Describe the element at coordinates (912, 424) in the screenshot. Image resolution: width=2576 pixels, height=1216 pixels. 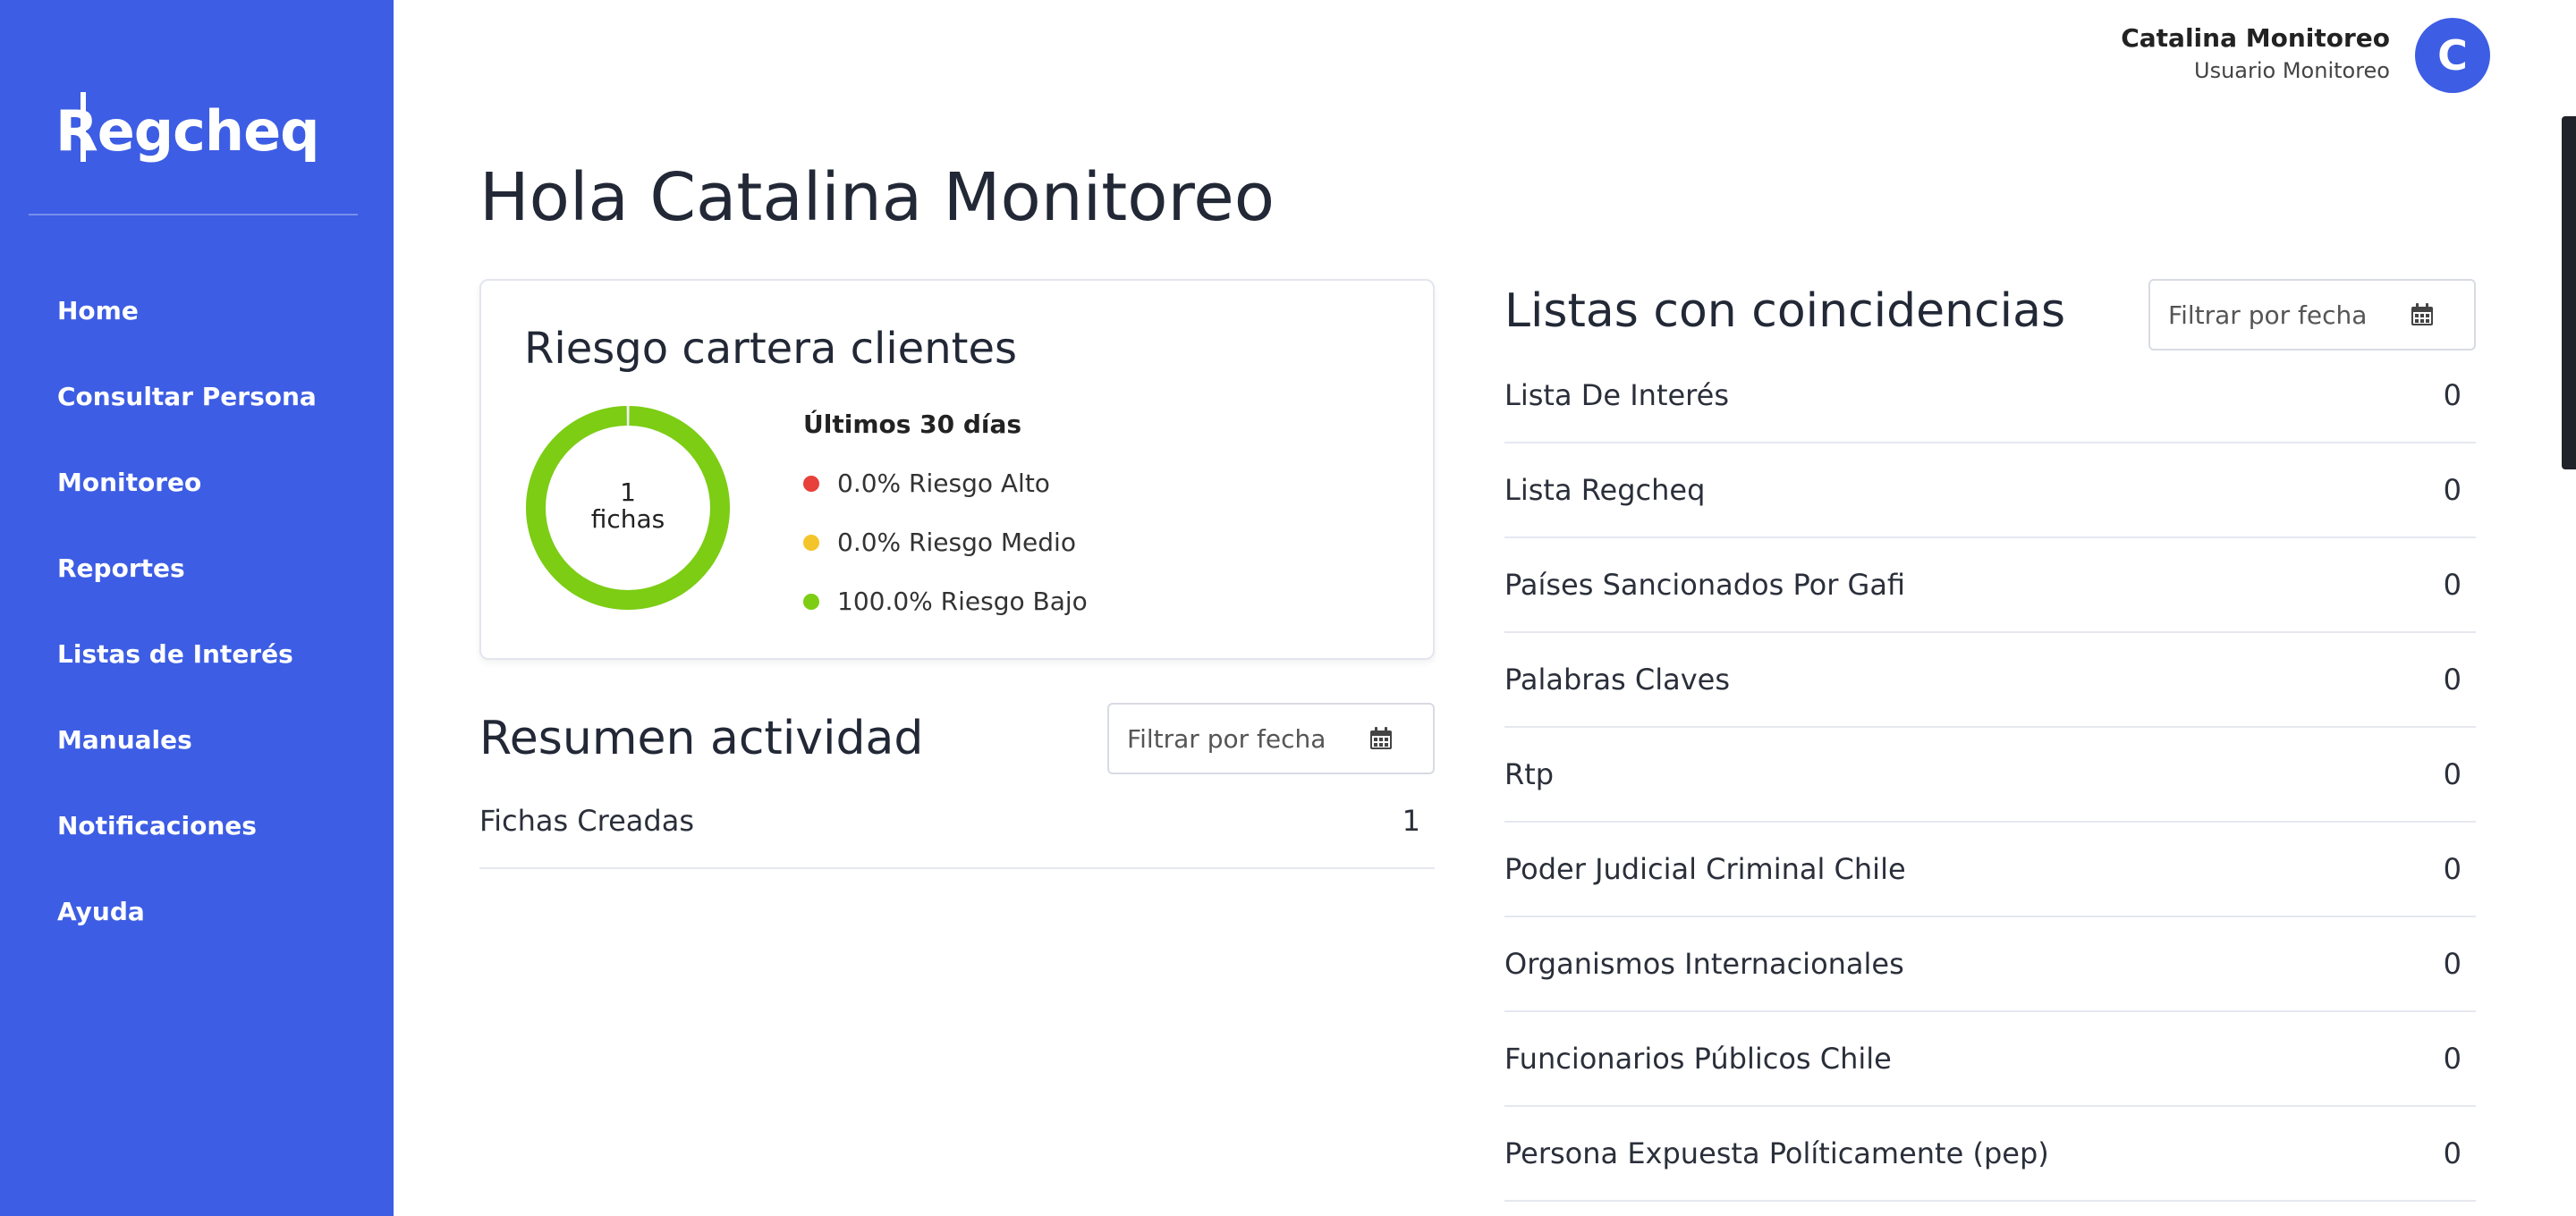
I see `legend-period: Últimos 30 días` at that location.